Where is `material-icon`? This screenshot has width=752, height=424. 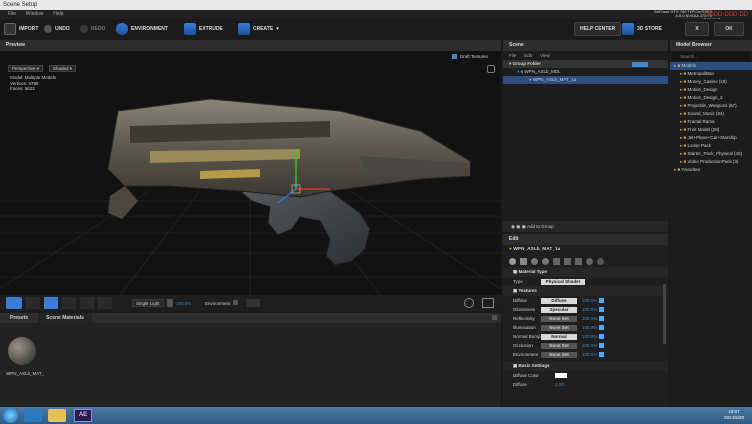 material-icon is located at coordinates (534, 261).